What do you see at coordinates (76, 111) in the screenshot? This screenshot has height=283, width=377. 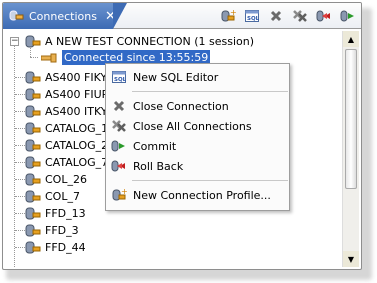 I see `tree-item-label: AS400 ITKY` at bounding box center [76, 111].